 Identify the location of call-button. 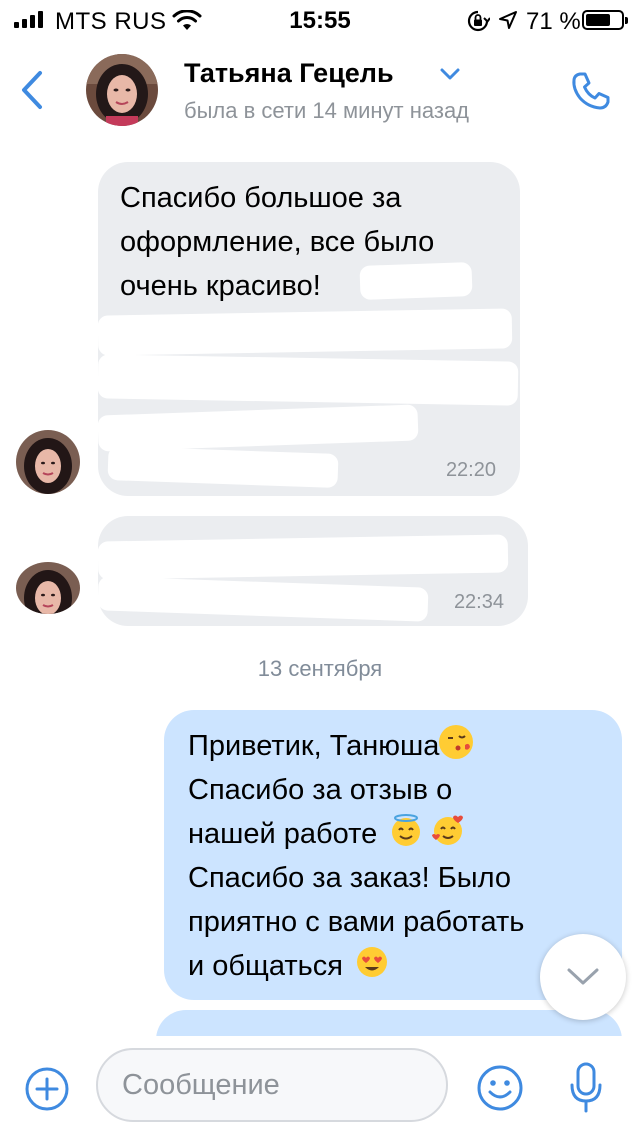
(591, 91).